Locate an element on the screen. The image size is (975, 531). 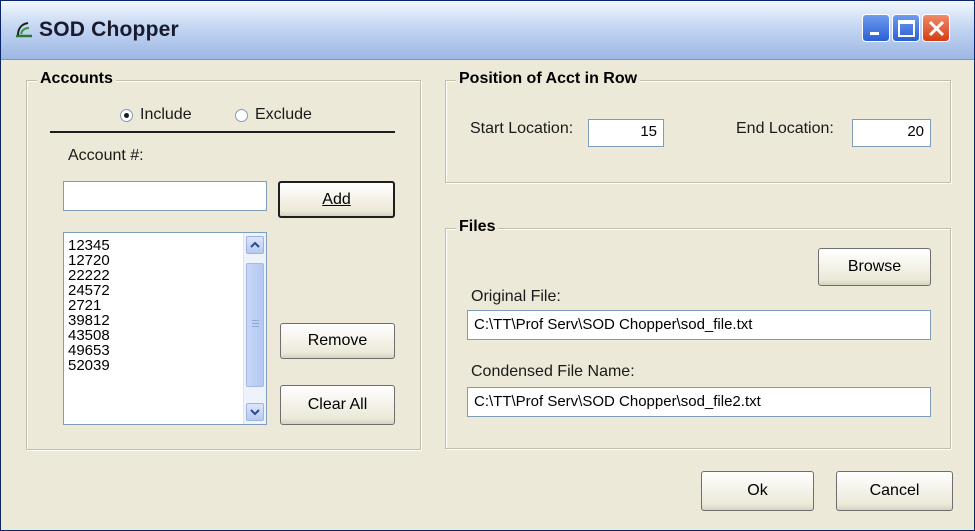
account-number-input is located at coordinates (165, 196).